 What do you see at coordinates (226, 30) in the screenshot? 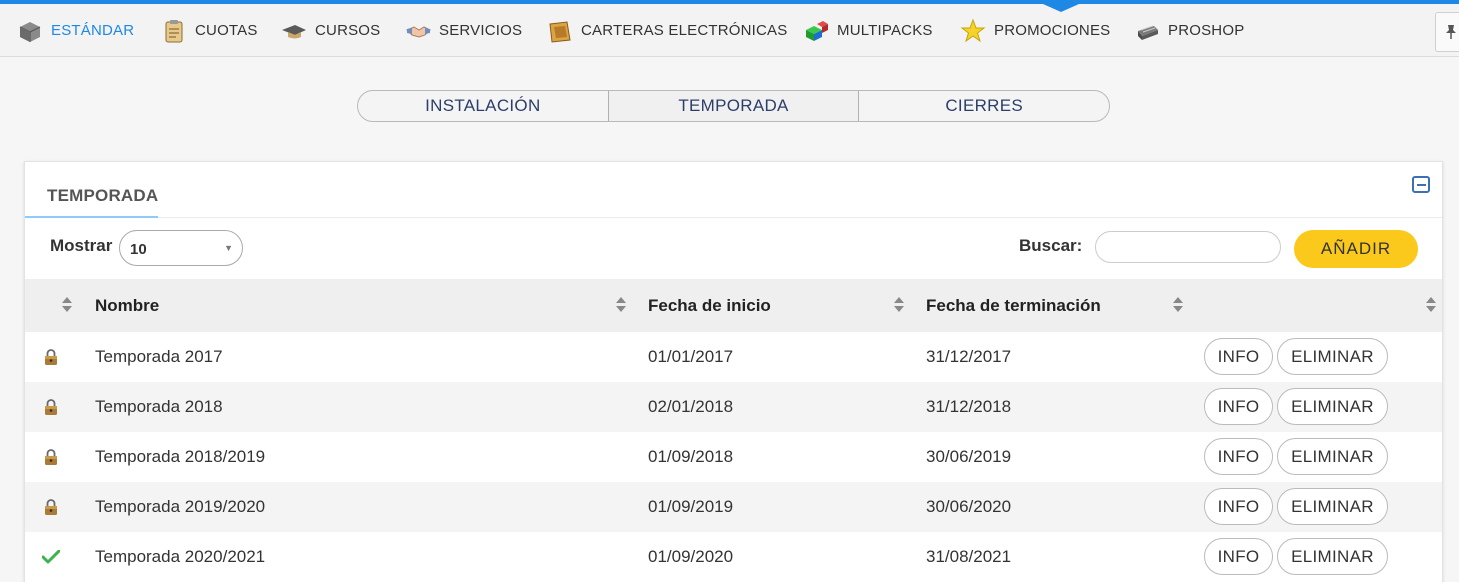
I see `nav-label: CUOTAS` at bounding box center [226, 30].